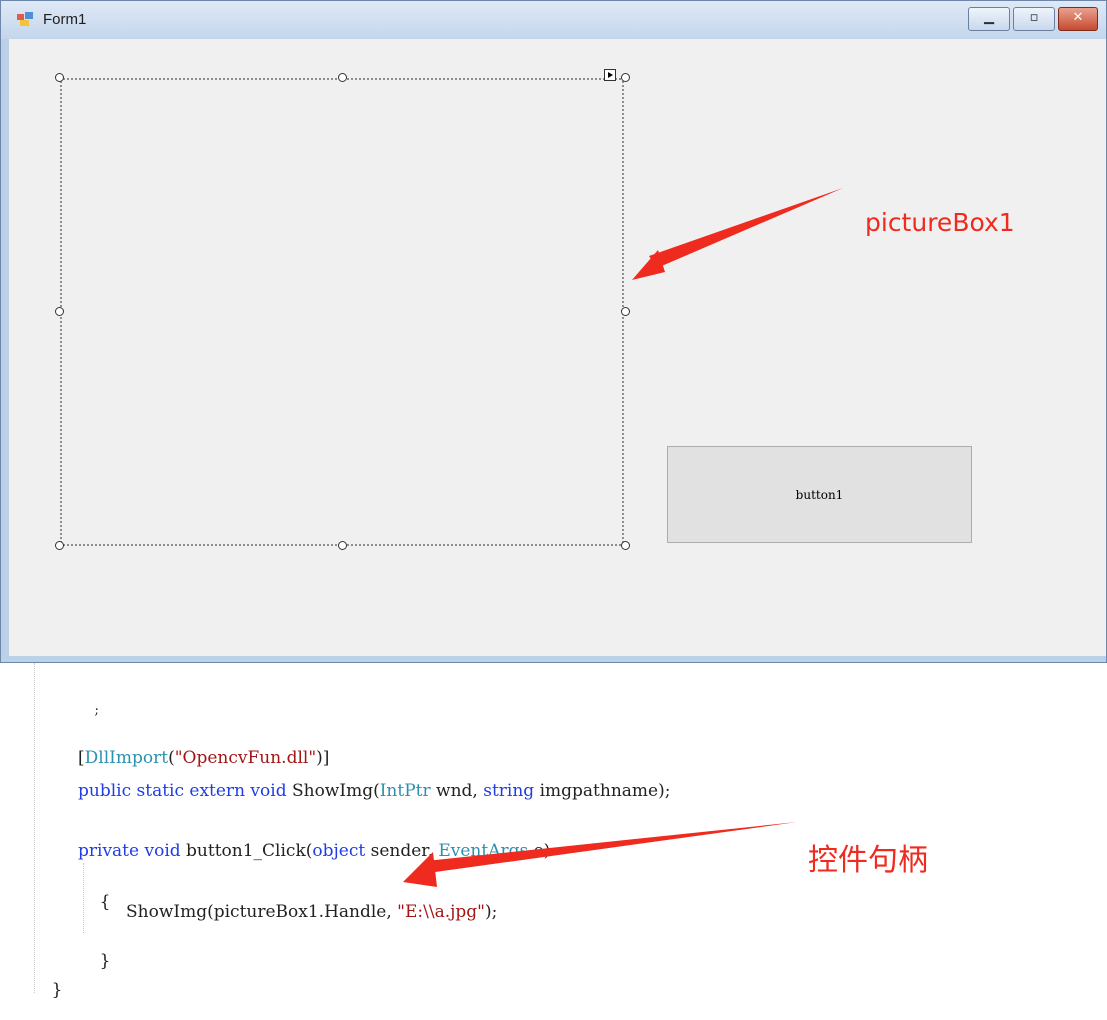  Describe the element at coordinates (625, 77) in the screenshot. I see `resize-handle-top-right` at that location.